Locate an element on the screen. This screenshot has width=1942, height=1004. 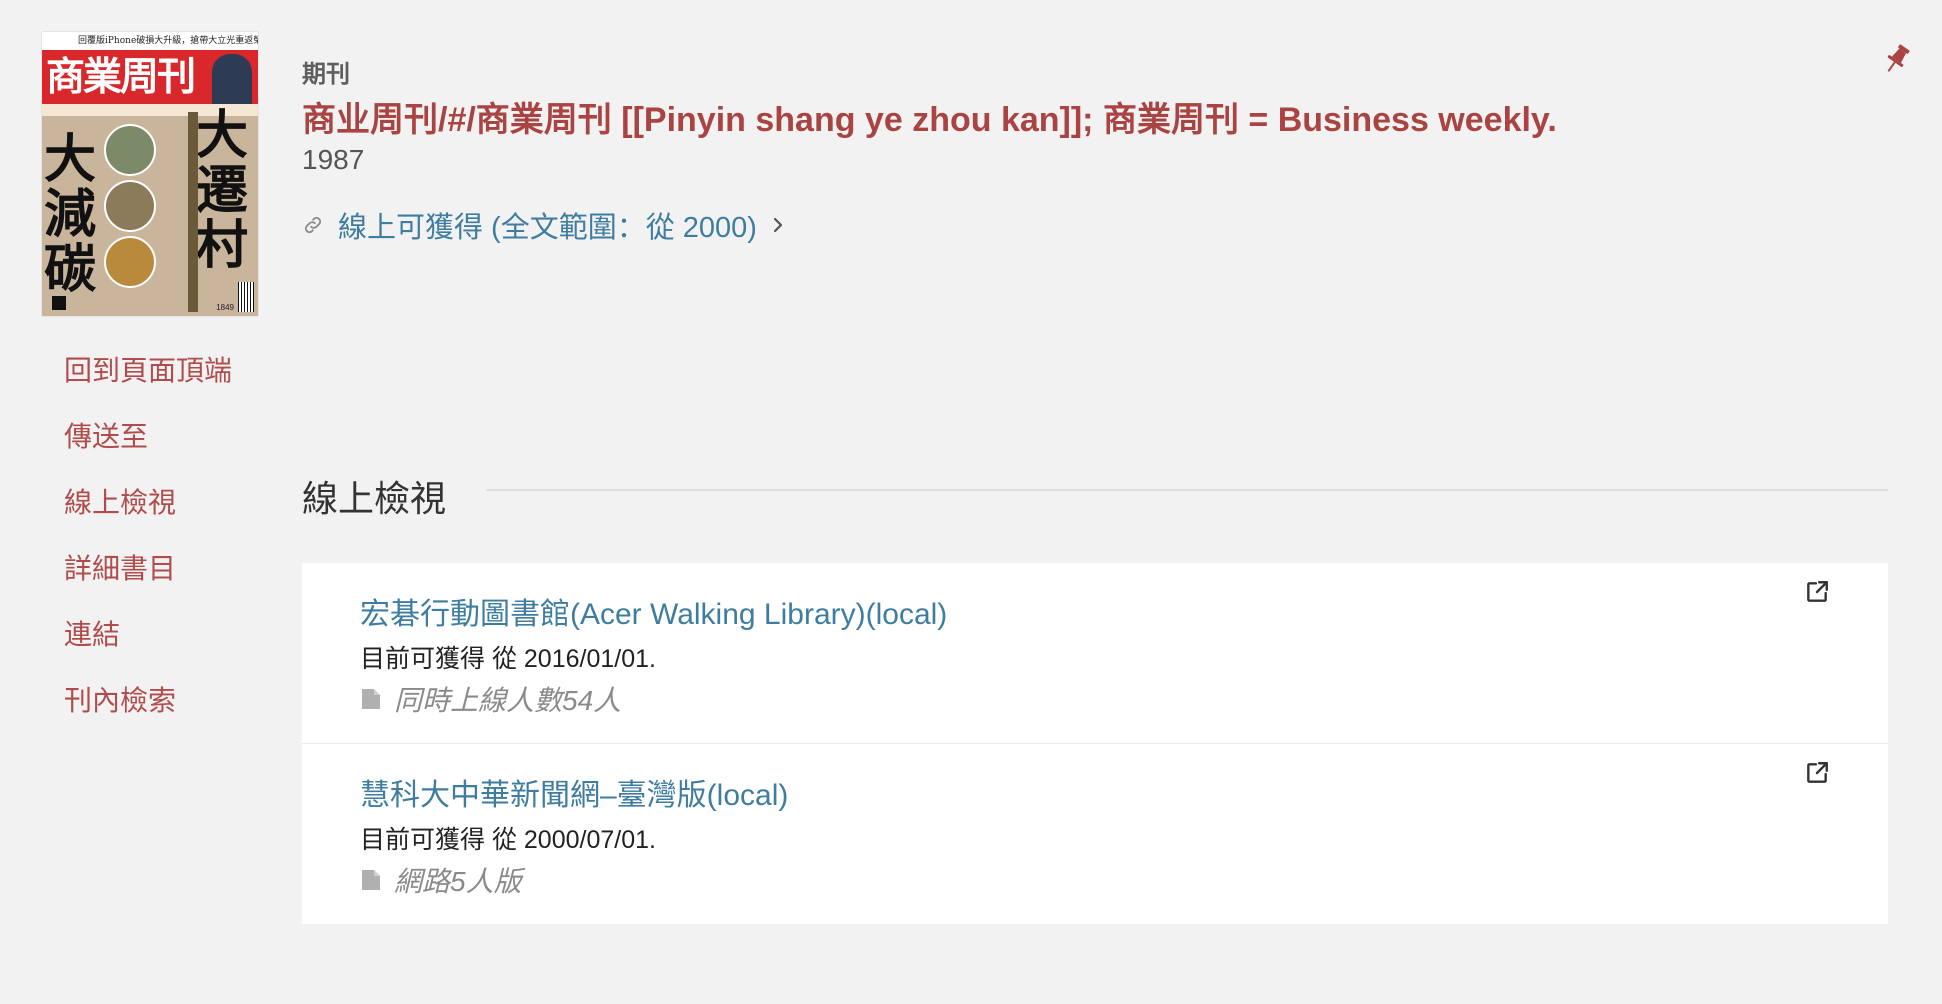
cover-top-line: 回覆版iPhone破損大升級，搶帶大立光重返榮耀？ is located at coordinates (150, 41).